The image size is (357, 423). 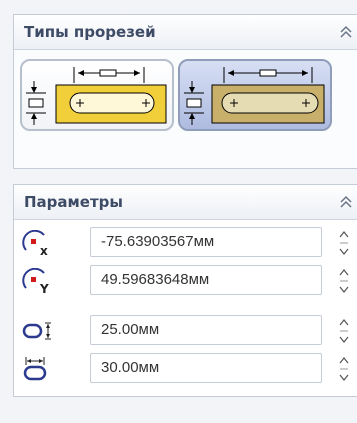 What do you see at coordinates (155, 279) in the screenshot?
I see `center-y-value: 49.59683648мм` at bounding box center [155, 279].